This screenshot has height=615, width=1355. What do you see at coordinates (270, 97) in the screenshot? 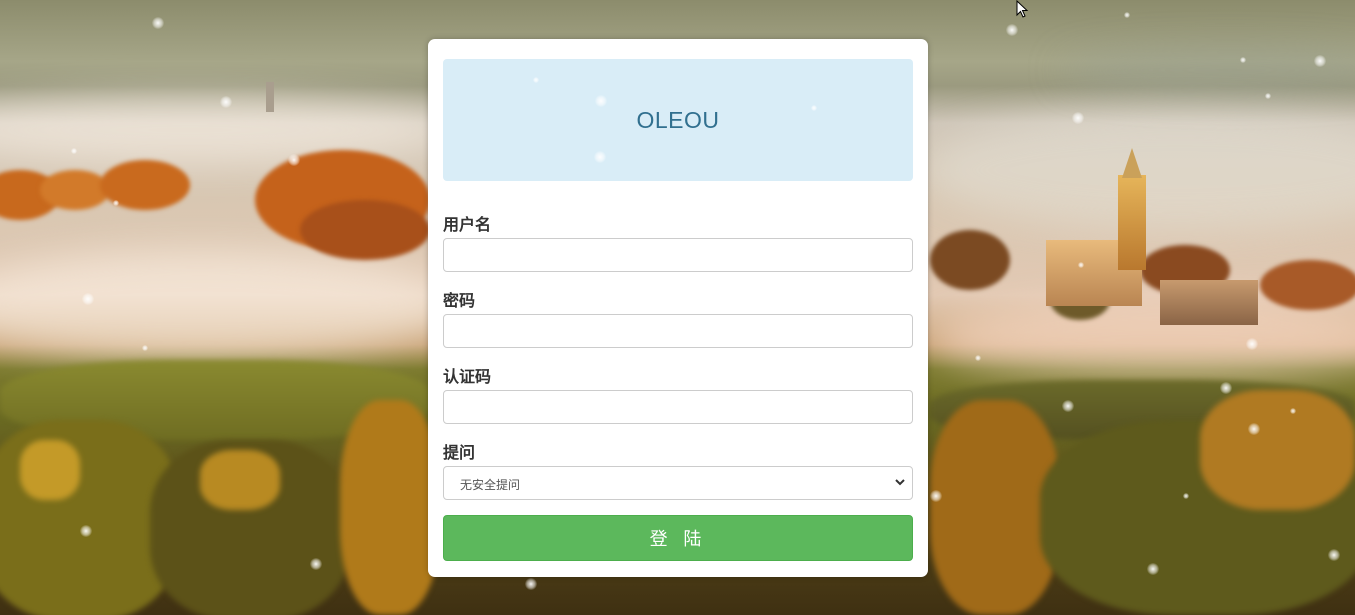
I see `water-tower-graphic` at bounding box center [270, 97].